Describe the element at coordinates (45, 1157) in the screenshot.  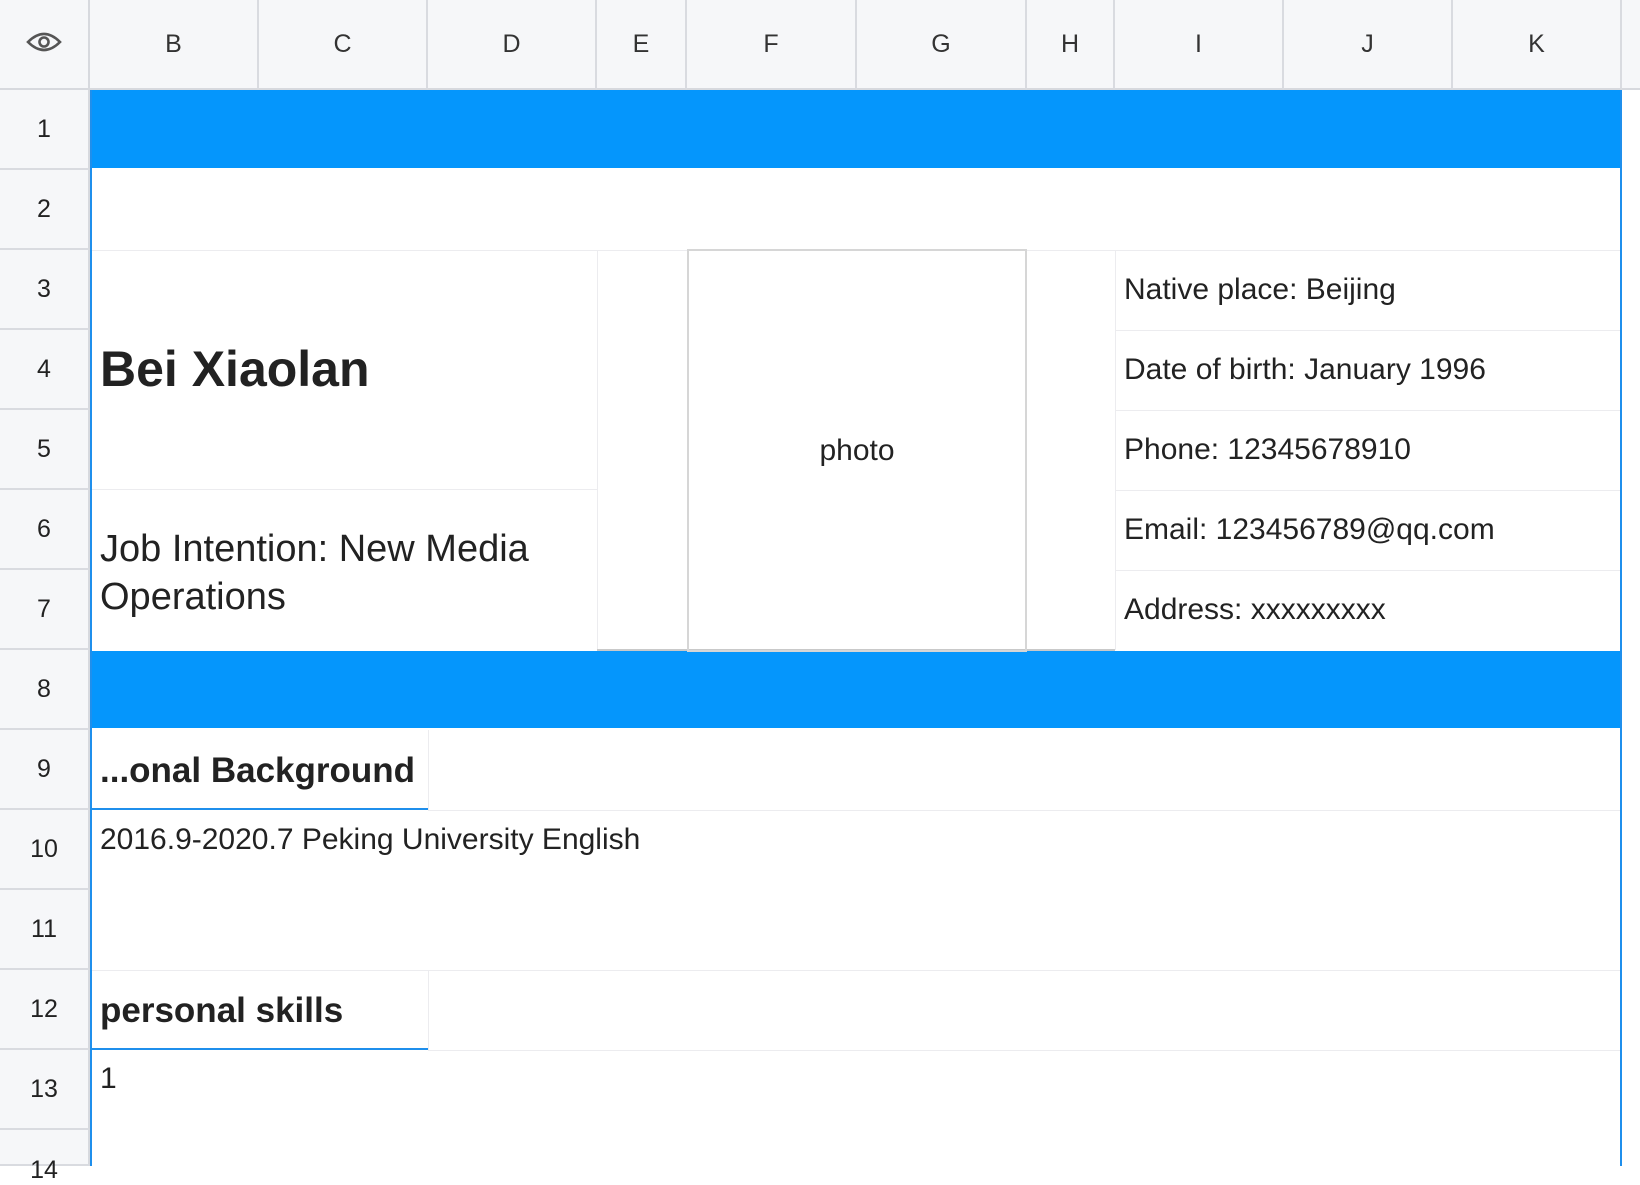
I see `row-header-14: 14` at that location.